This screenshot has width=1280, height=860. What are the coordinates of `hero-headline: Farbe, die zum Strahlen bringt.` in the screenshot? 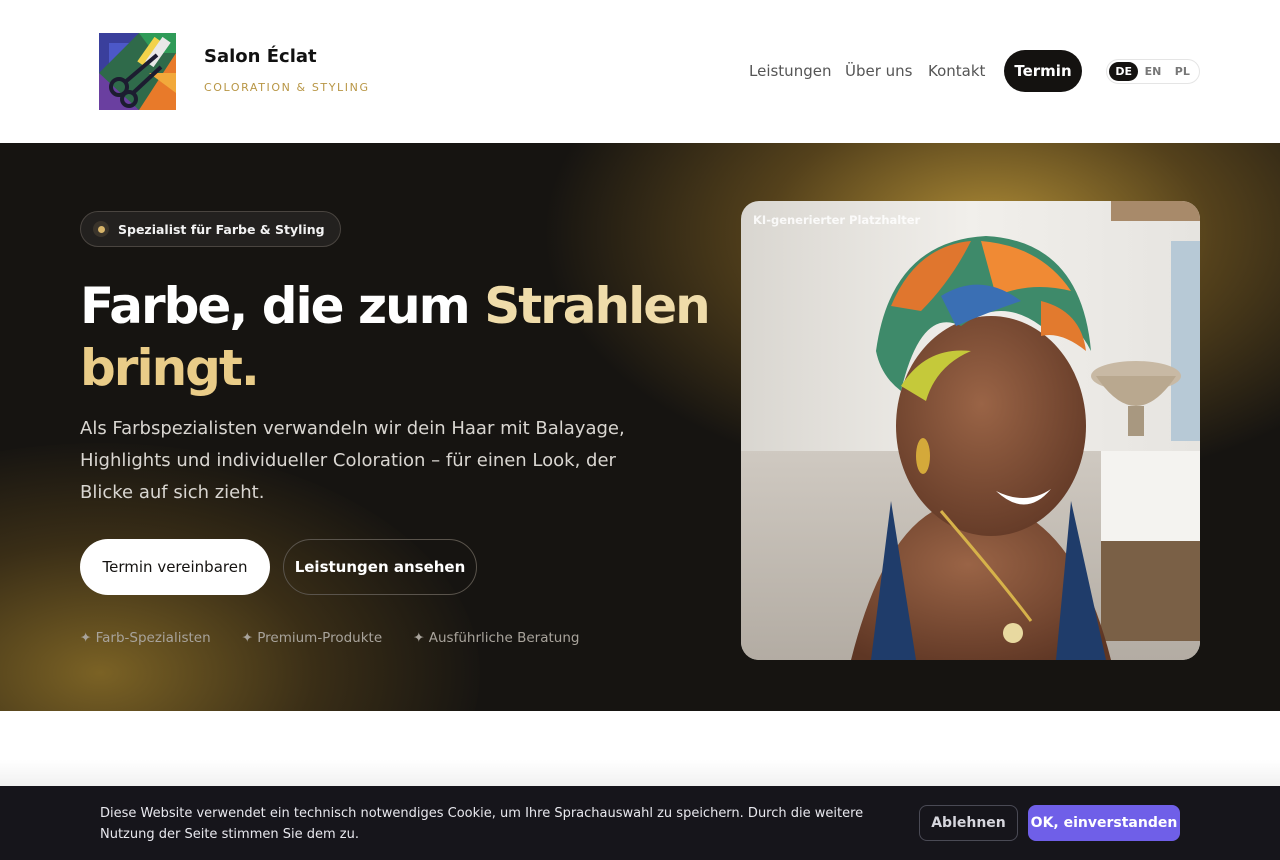 It's located at (400, 337).